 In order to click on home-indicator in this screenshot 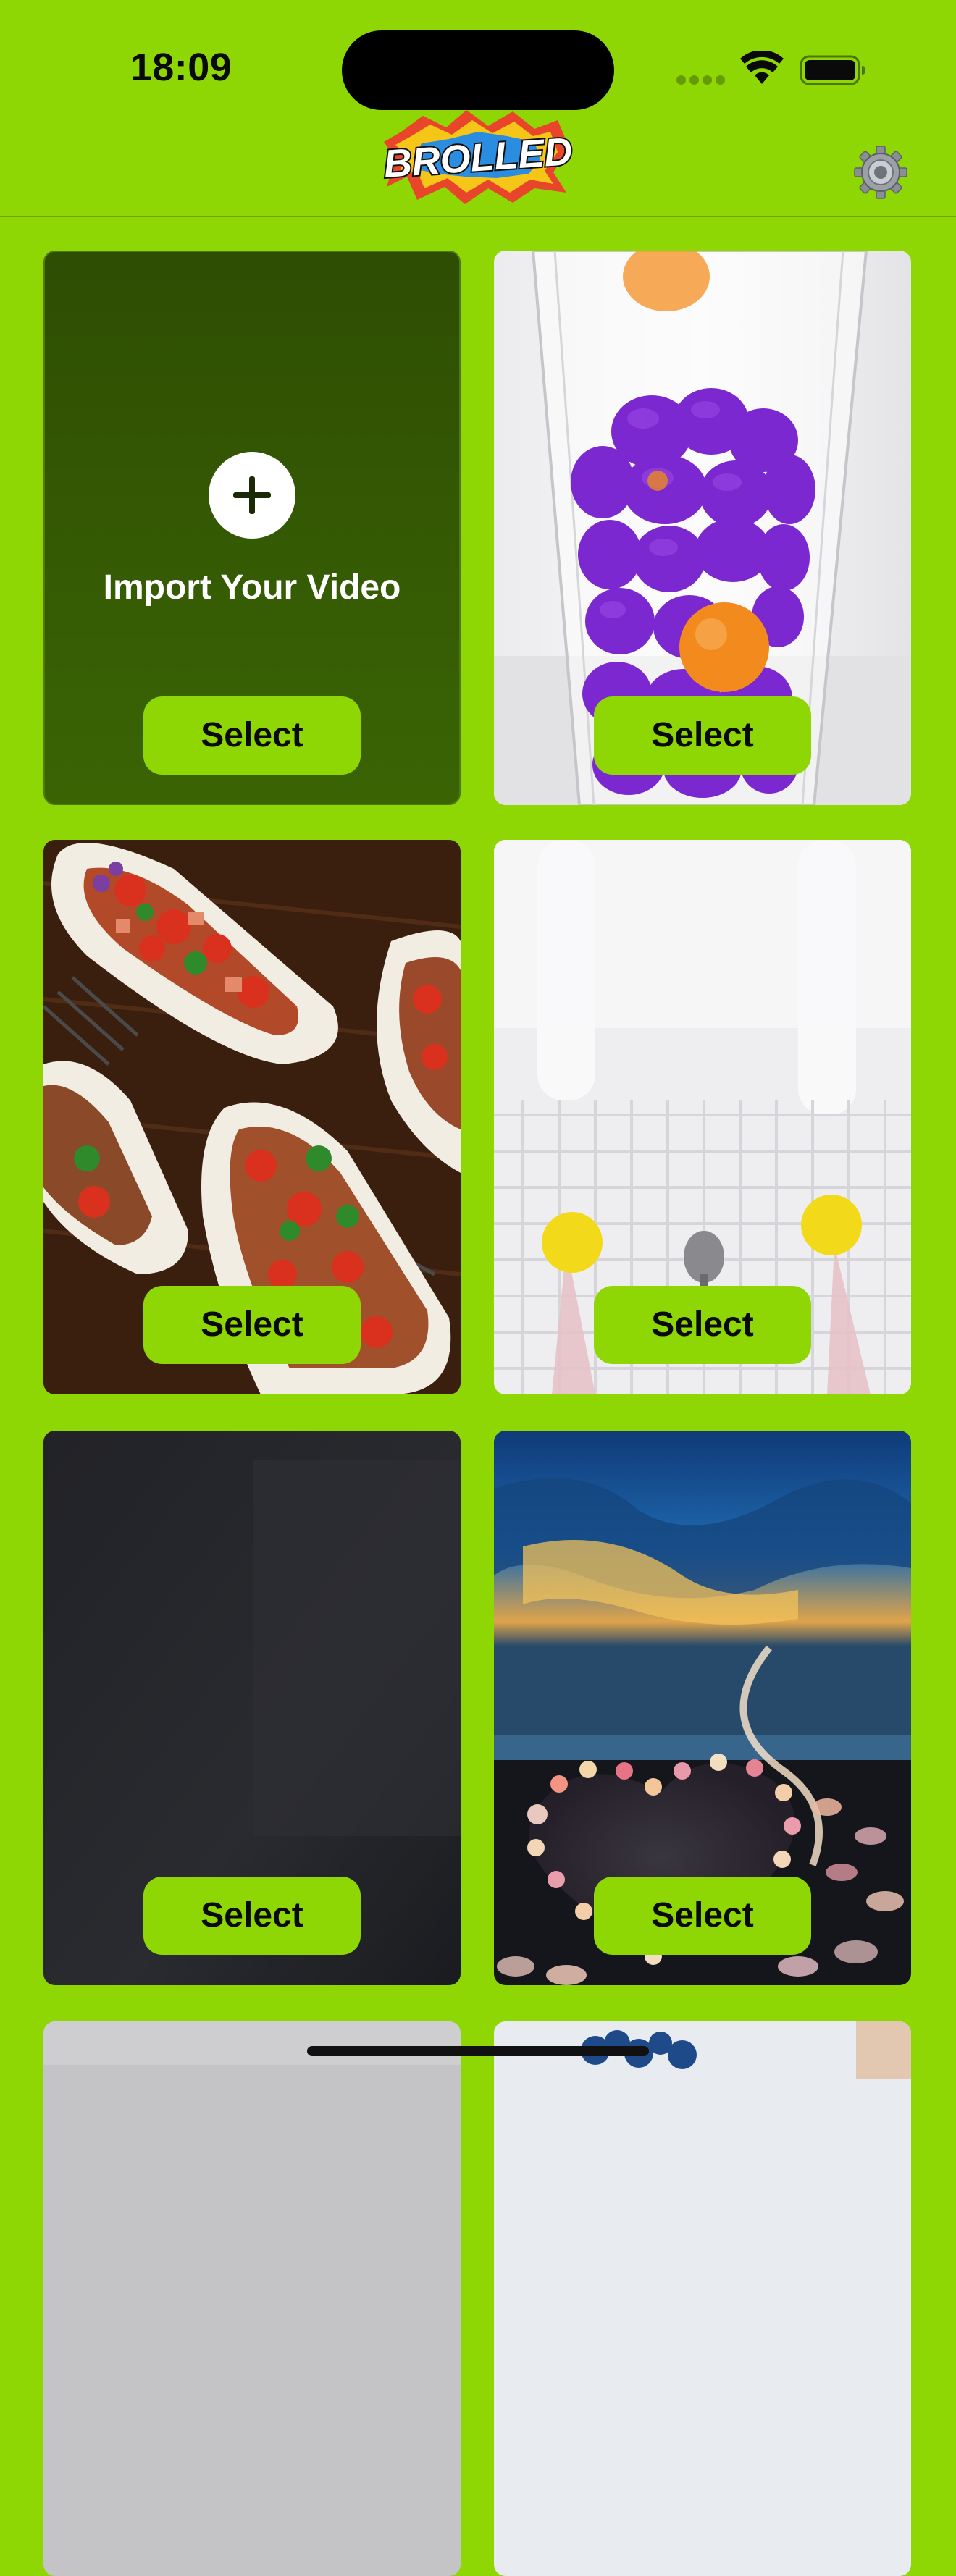, I will do `click(478, 2051)`.